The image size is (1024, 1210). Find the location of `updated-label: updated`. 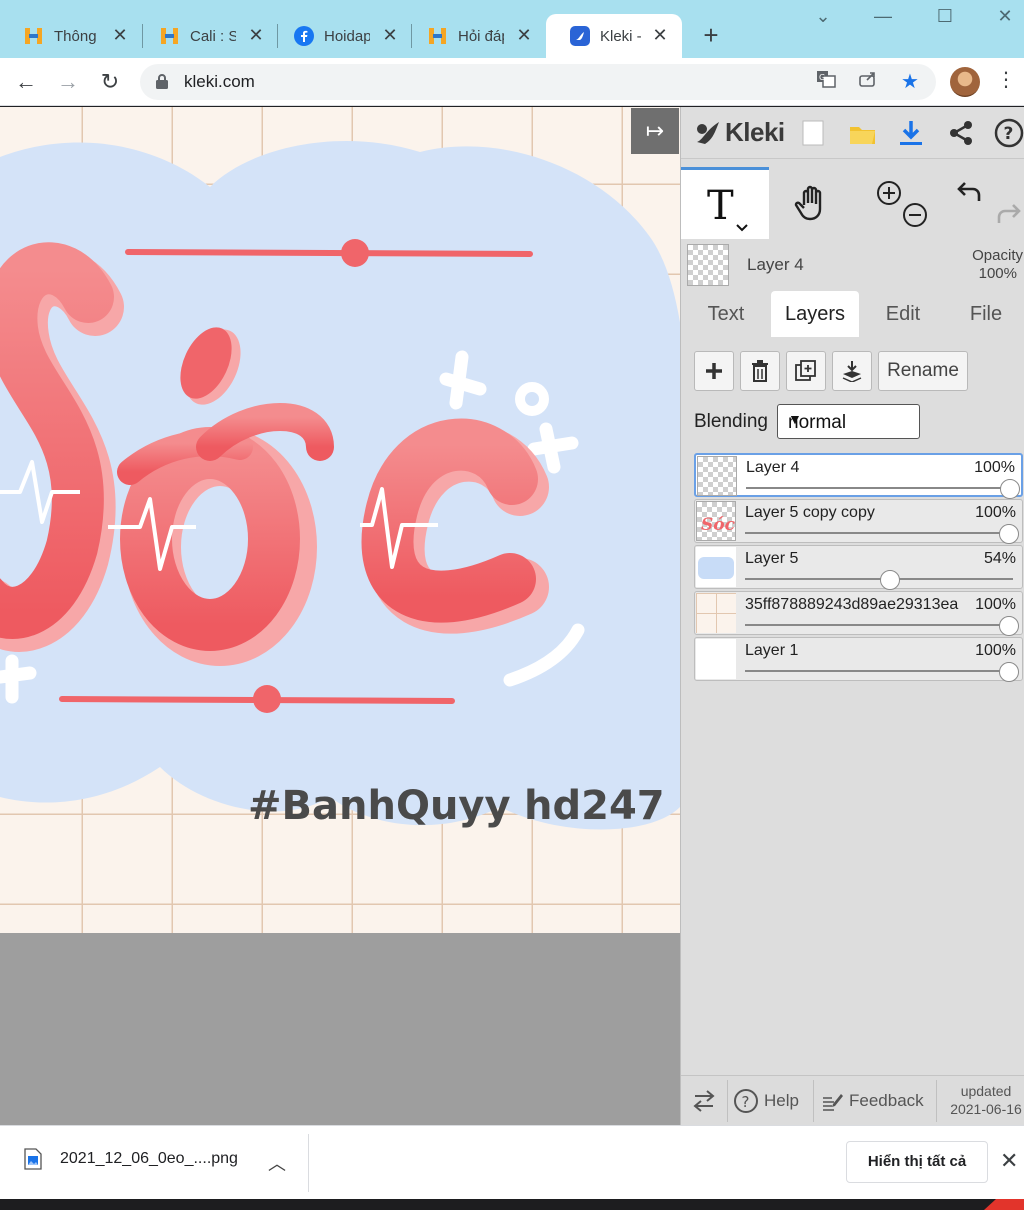

updated-label: updated is located at coordinates (986, 1091).